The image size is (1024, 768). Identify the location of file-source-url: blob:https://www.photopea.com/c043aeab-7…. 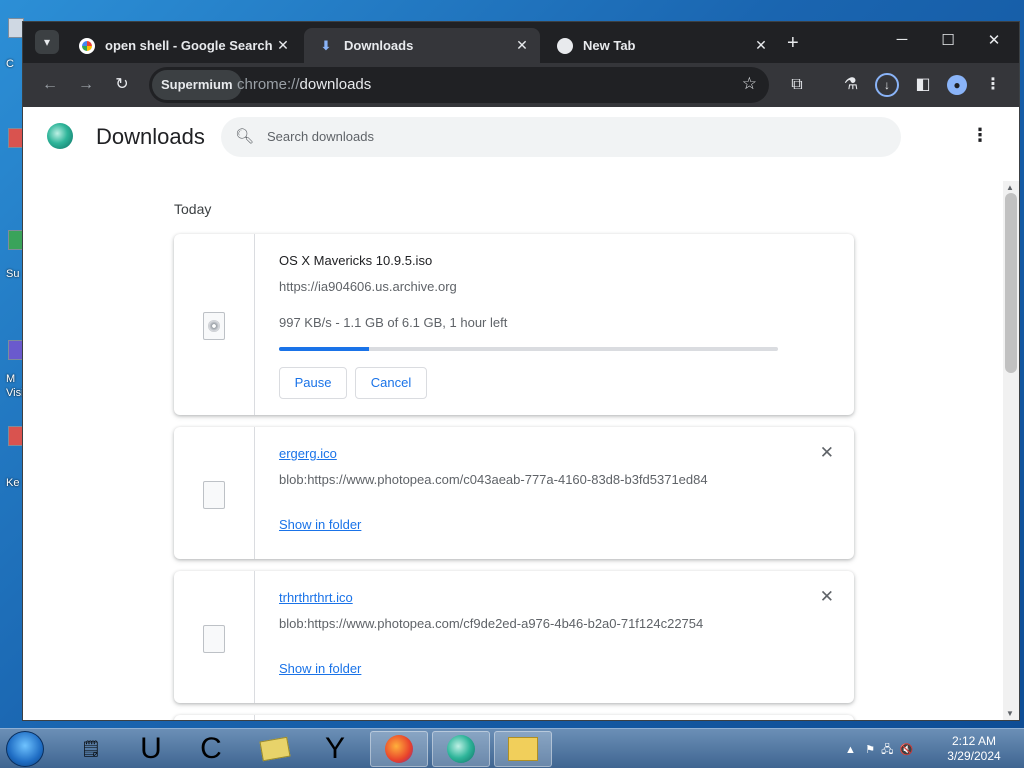
(493, 479).